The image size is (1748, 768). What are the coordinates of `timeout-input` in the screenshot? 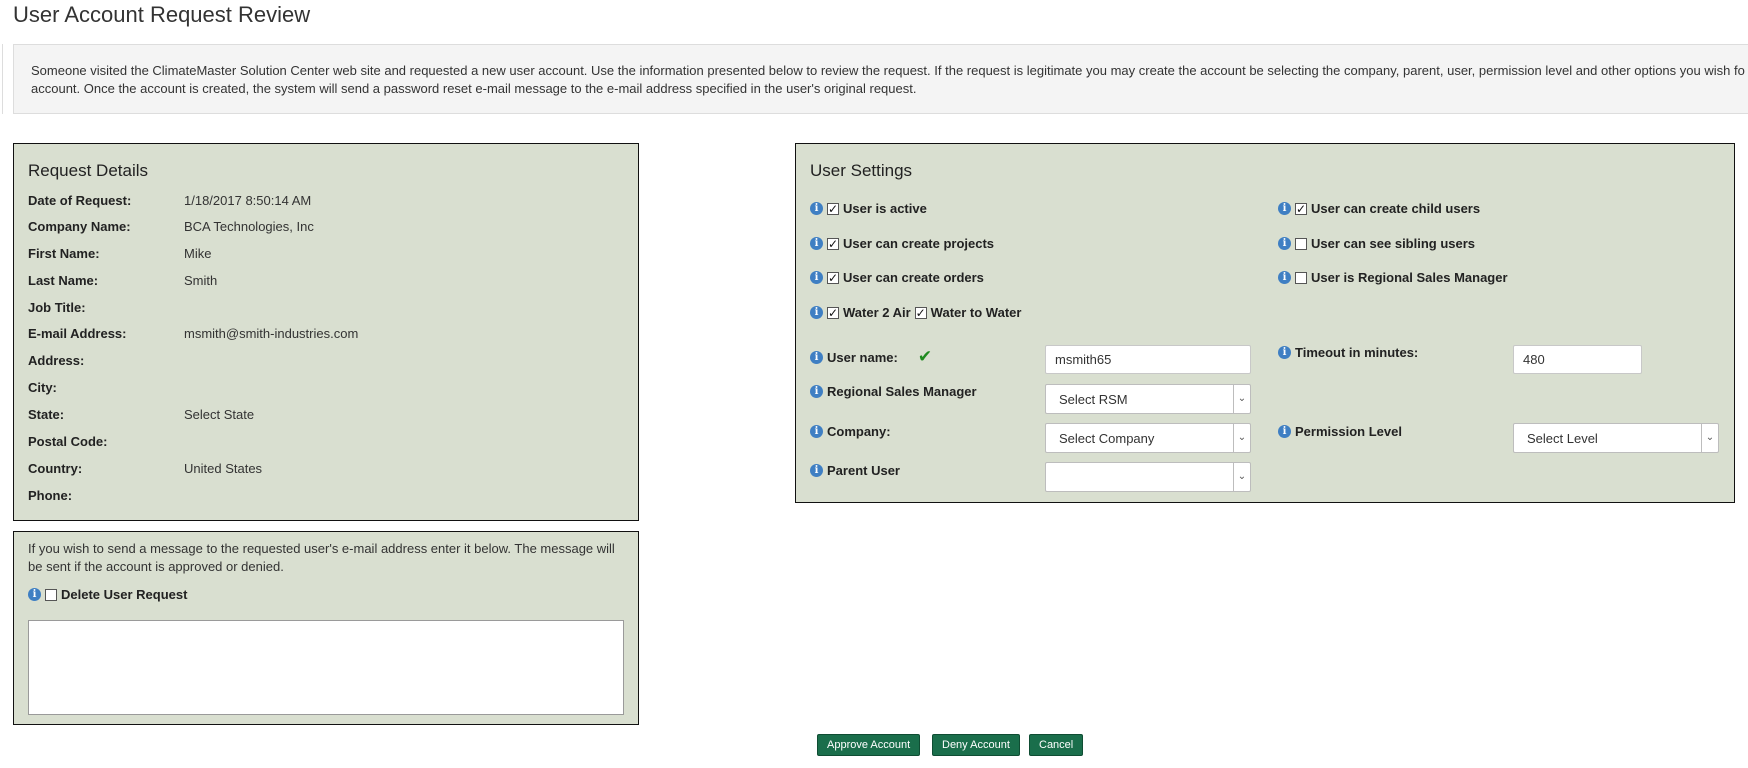 It's located at (1577, 359).